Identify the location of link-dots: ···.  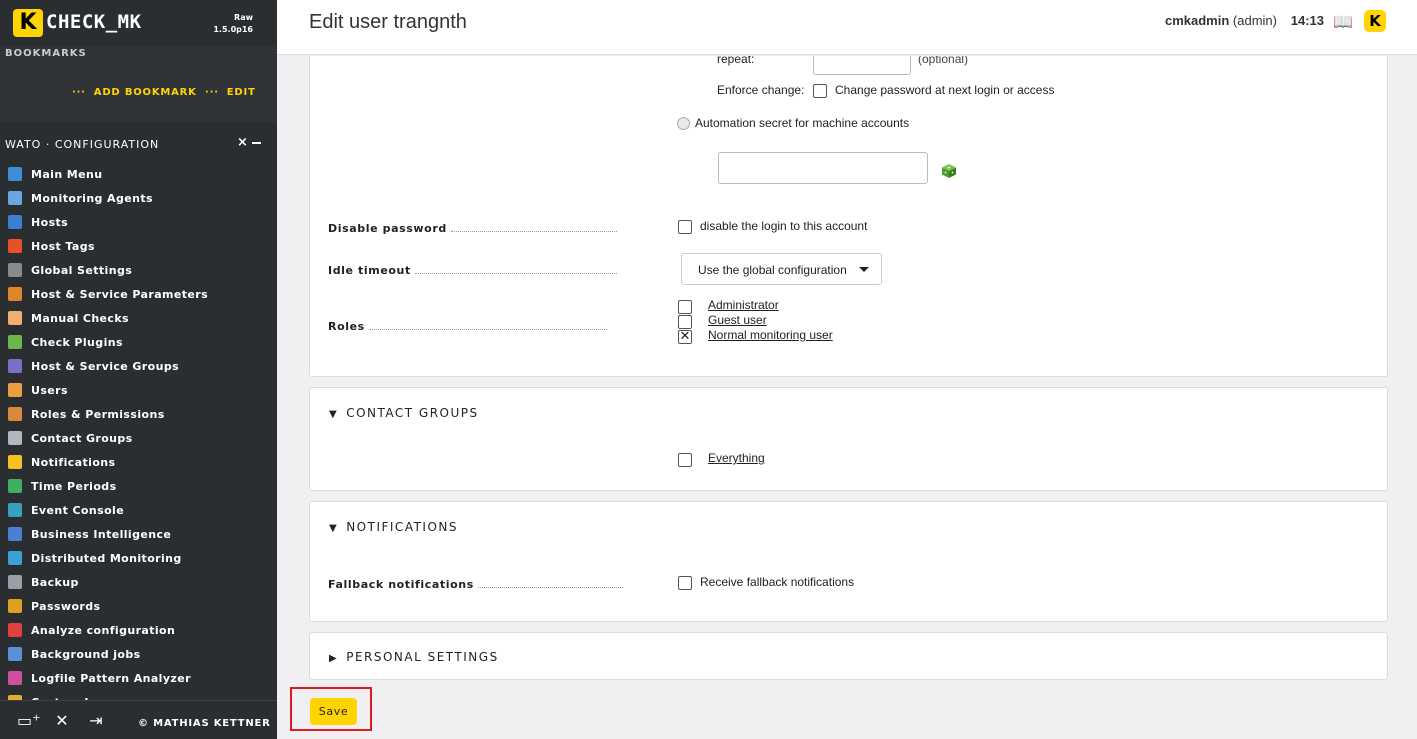
(79, 92).